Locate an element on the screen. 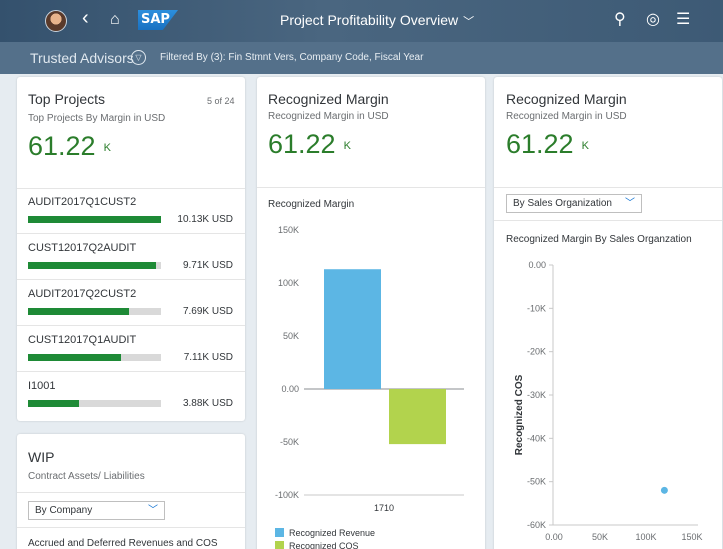 The height and width of the screenshot is (549, 723). y-tick-label: -30K is located at coordinates (536, 395).